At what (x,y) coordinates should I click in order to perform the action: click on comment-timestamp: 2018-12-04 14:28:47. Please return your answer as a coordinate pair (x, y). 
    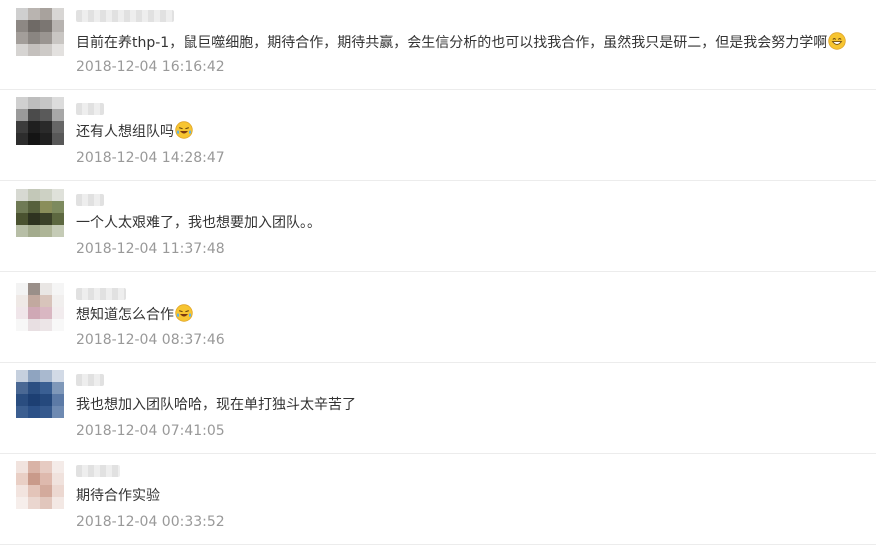
    Looking at the image, I should click on (150, 158).